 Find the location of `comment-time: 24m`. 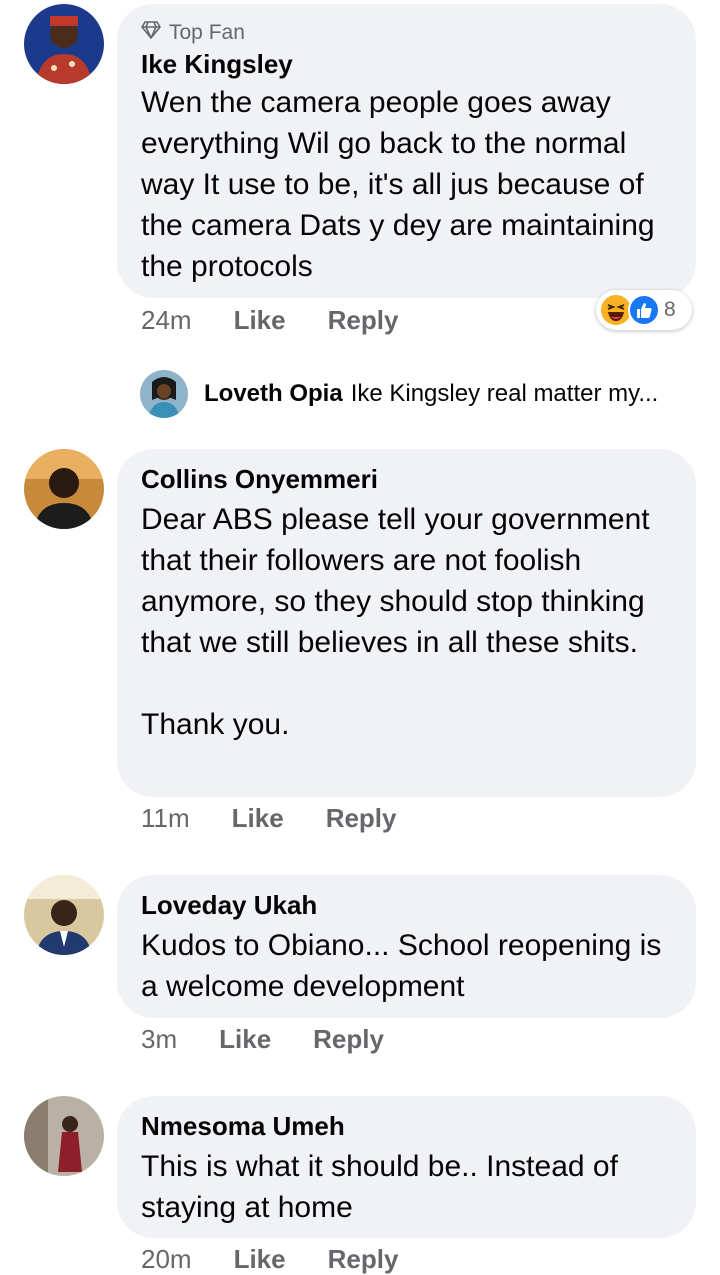

comment-time: 24m is located at coordinates (166, 320).